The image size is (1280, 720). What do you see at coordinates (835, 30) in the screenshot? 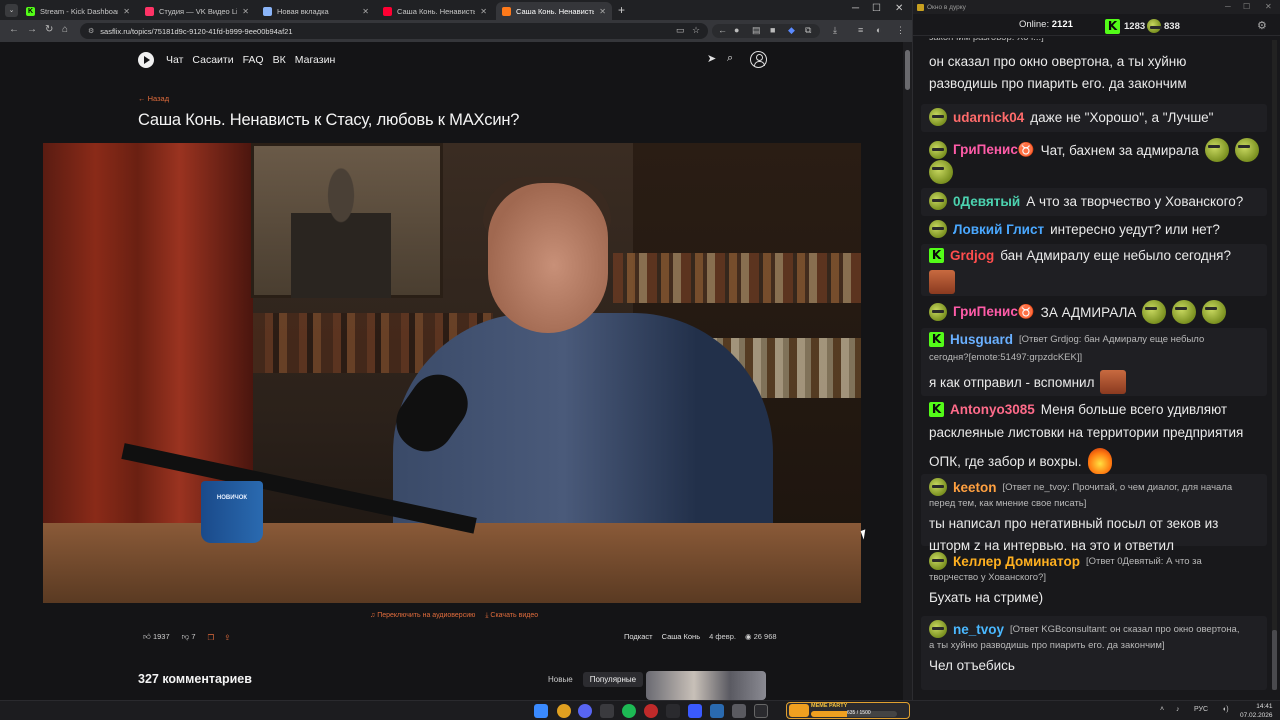
I see `downloads-icon: ⤓` at bounding box center [835, 30].